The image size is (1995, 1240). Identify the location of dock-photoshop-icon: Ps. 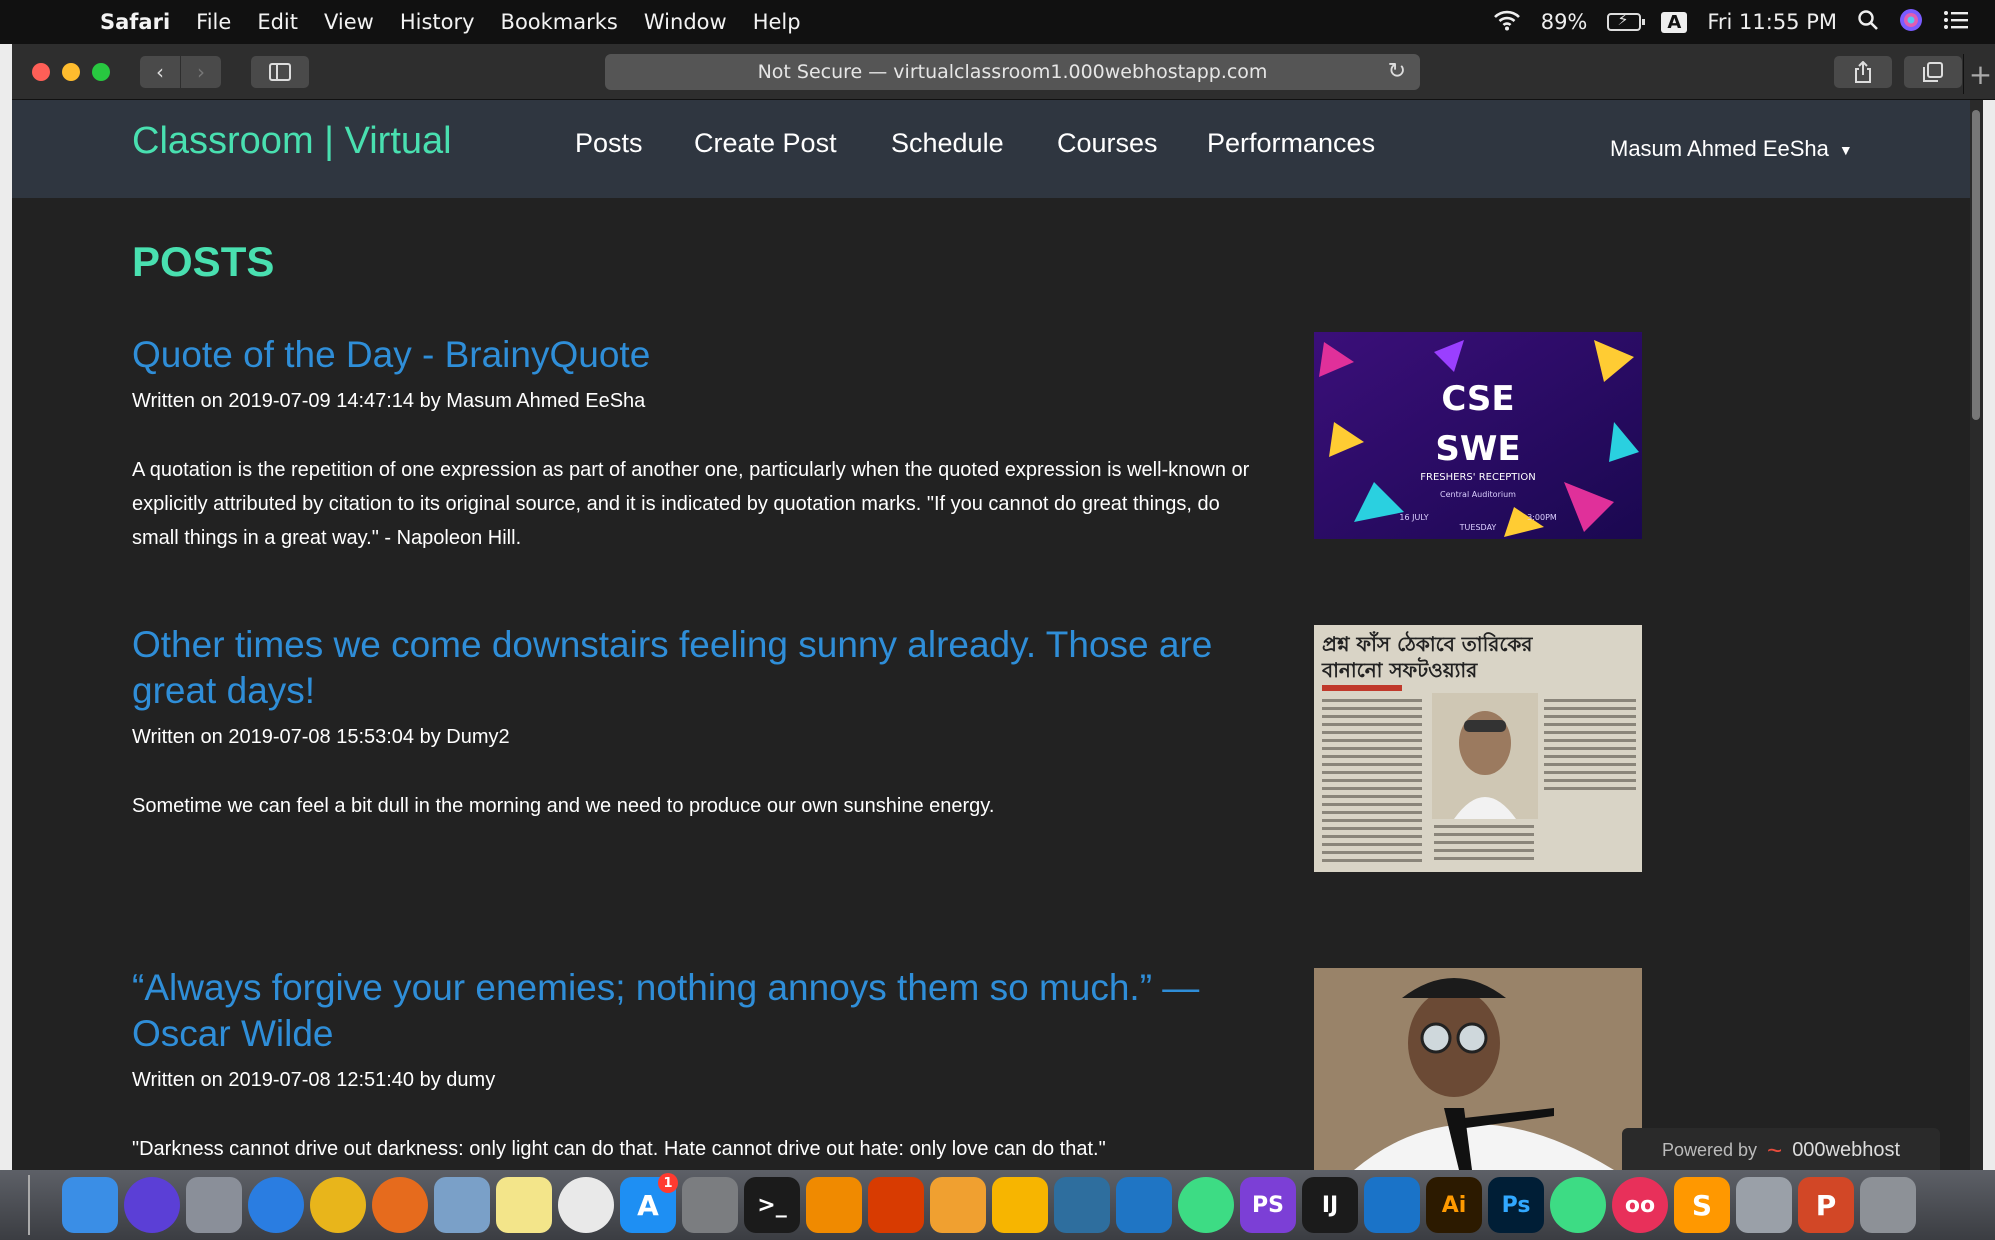
(1516, 1205).